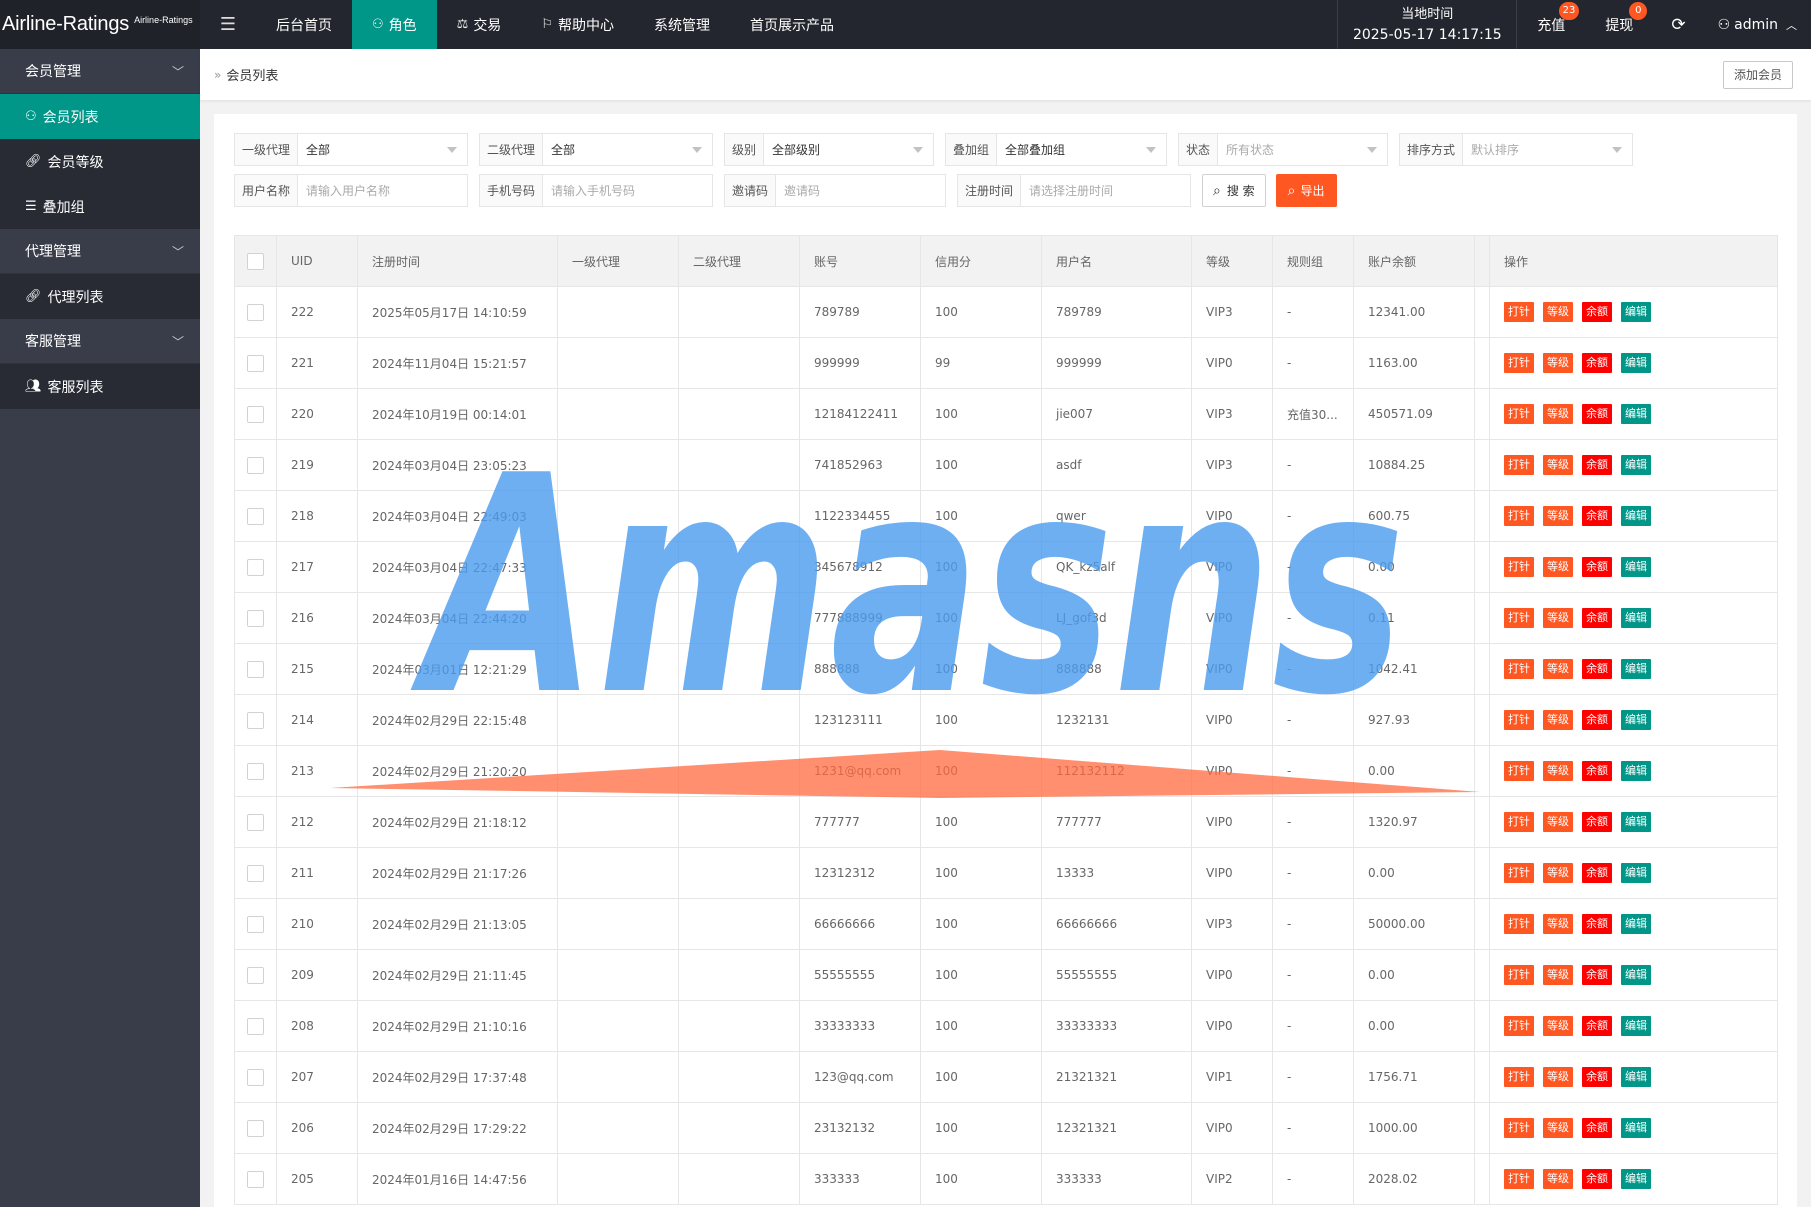 The image size is (1811, 1207). Describe the element at coordinates (255, 261) in the screenshot. I see `select-all-checkbox` at that location.